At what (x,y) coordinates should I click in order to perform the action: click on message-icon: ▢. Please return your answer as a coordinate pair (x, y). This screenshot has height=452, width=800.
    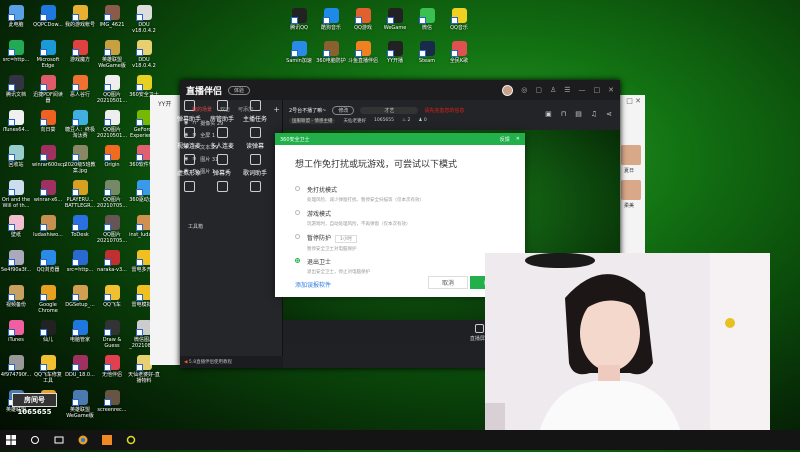
    Looking at the image, I should click on (538, 90).